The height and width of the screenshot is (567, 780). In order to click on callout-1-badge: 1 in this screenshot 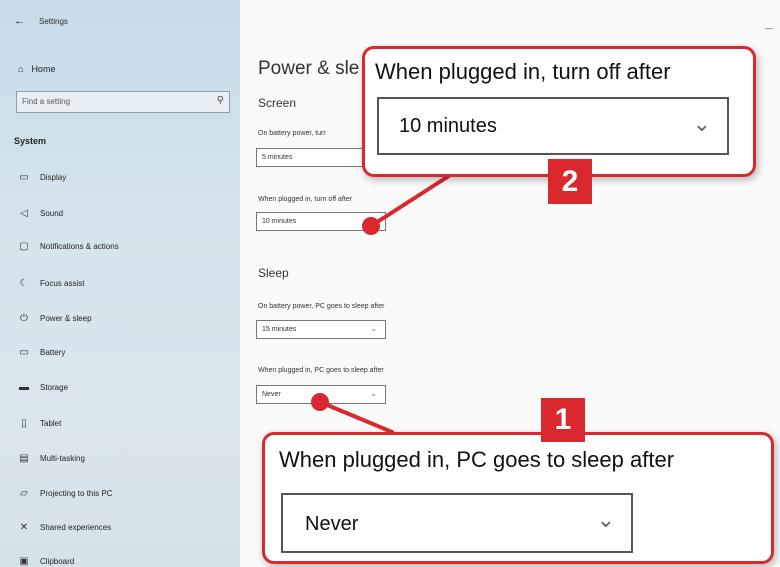, I will do `click(563, 420)`.